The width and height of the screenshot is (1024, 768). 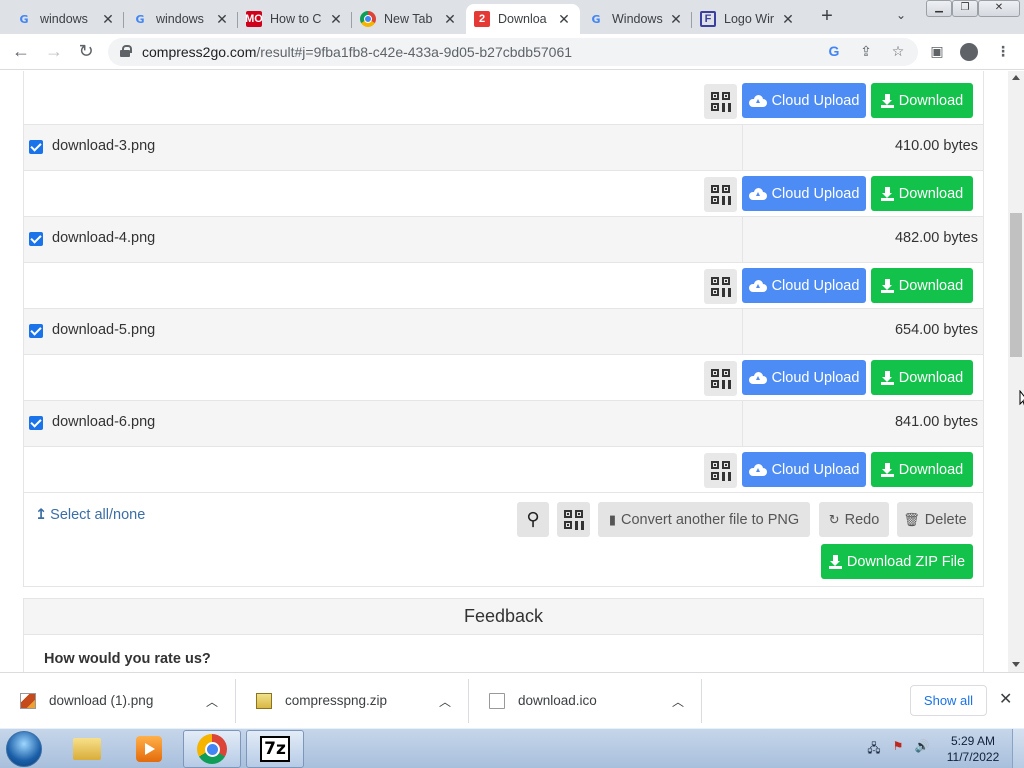 I want to click on volume-icon: 🔊, so click(x=922, y=747).